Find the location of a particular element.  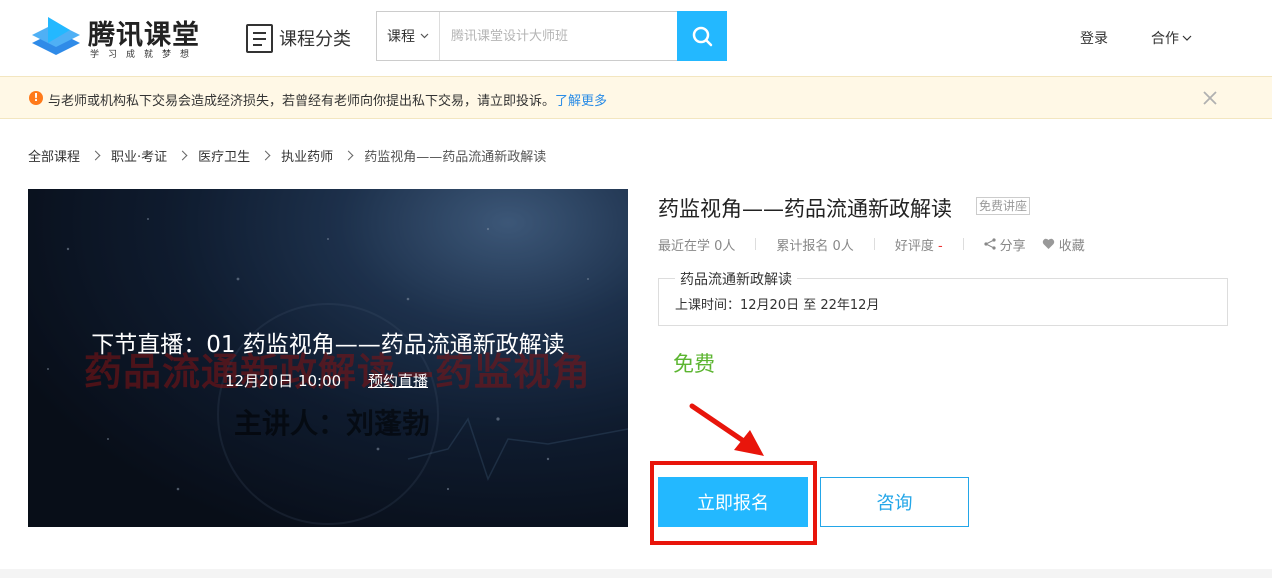

learn-more-link: 了解更多 is located at coordinates (581, 101).